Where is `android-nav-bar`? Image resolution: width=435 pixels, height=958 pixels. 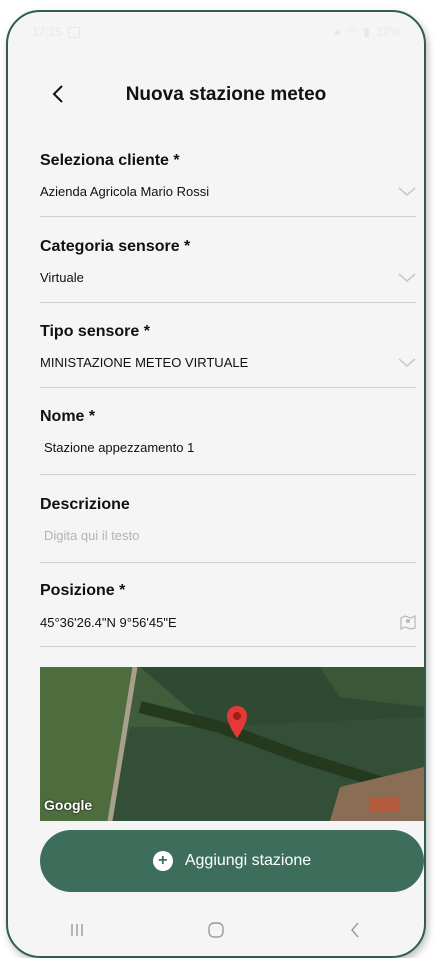
android-nav-bar is located at coordinates (216, 930).